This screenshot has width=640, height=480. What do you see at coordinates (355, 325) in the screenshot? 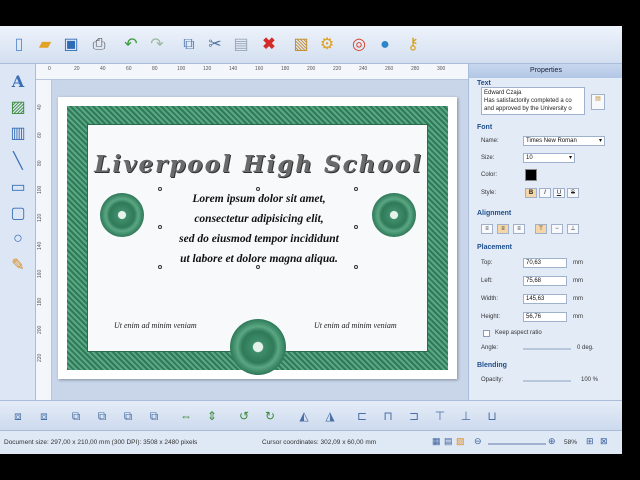
I see `footer-right-text: Ut enim ad minim veniam` at bounding box center [355, 325].